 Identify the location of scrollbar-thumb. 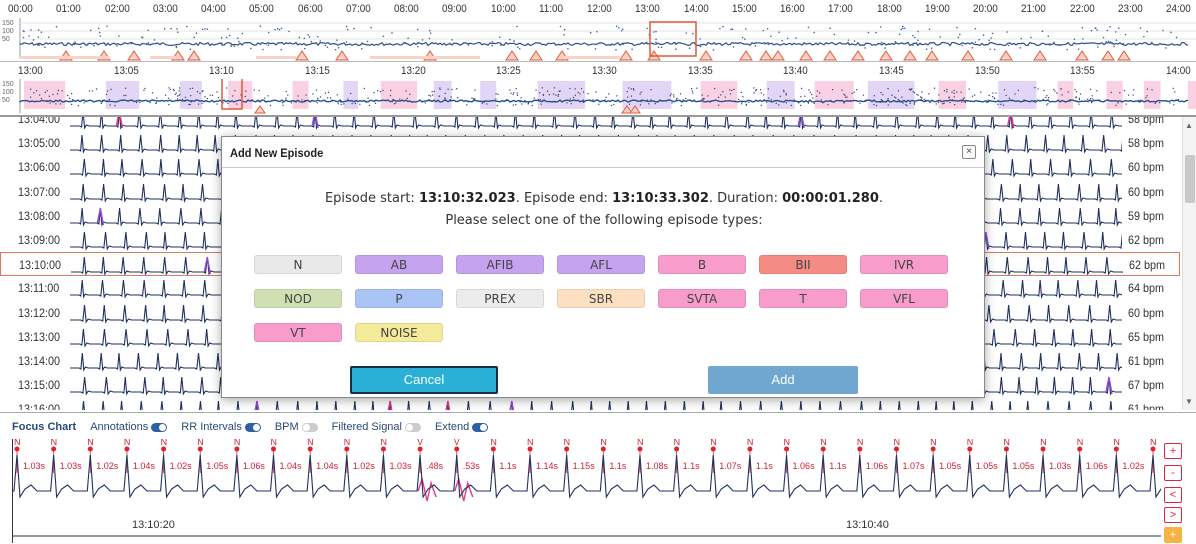
(1190, 179).